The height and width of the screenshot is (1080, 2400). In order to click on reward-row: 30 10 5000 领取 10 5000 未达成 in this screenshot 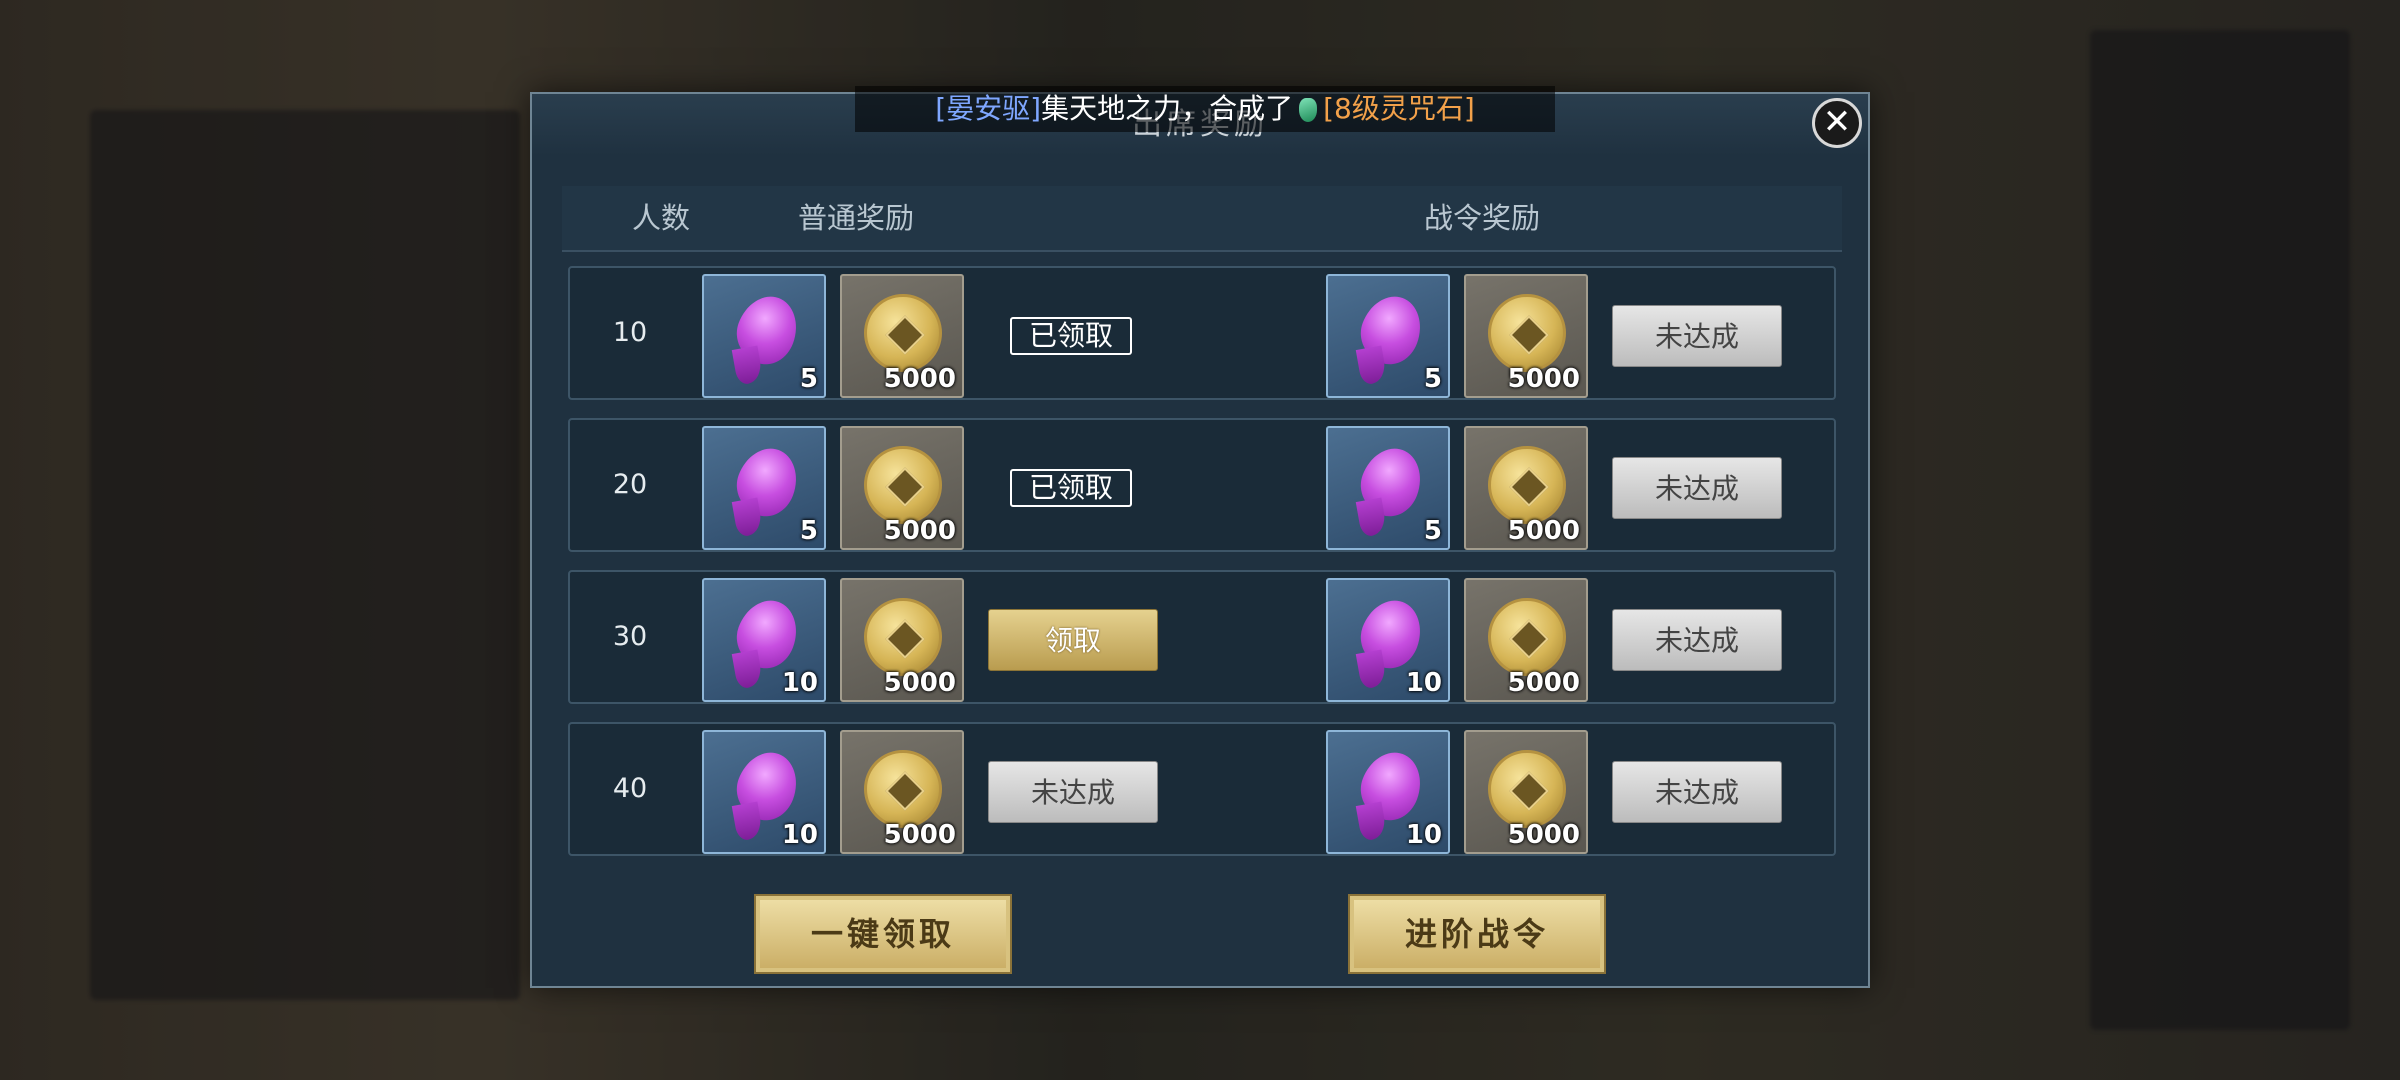, I will do `click(1202, 637)`.